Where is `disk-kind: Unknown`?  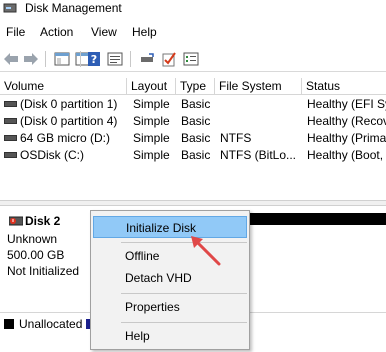 disk-kind: Unknown is located at coordinates (32, 239).